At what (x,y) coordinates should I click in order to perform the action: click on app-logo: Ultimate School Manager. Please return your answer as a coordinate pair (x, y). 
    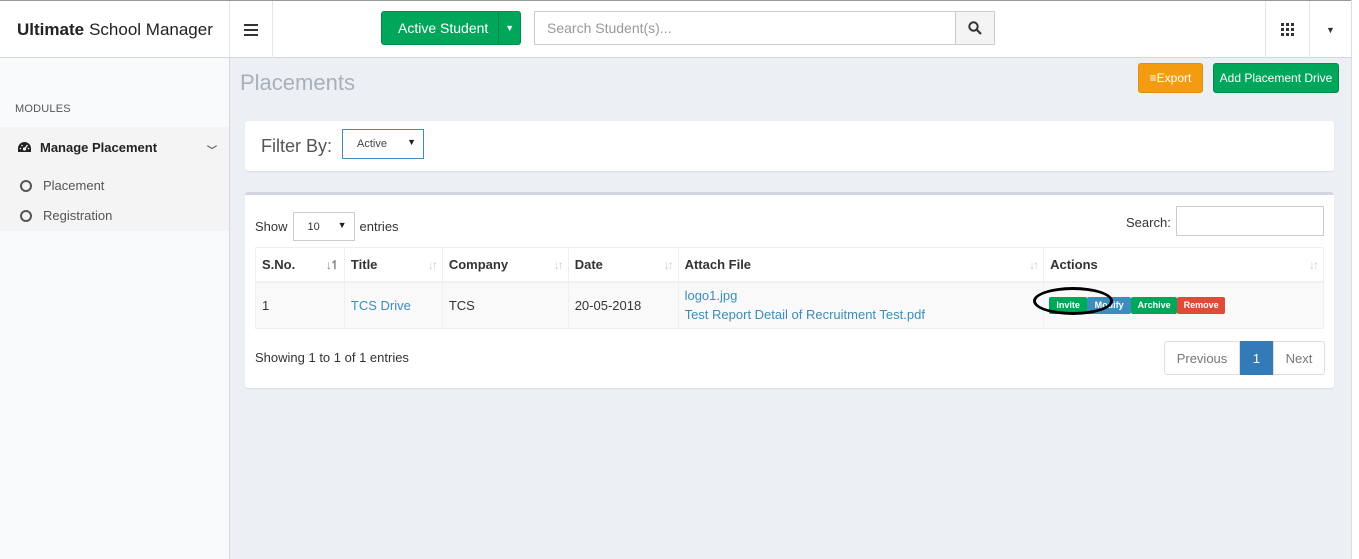
    Looking at the image, I should click on (115, 29).